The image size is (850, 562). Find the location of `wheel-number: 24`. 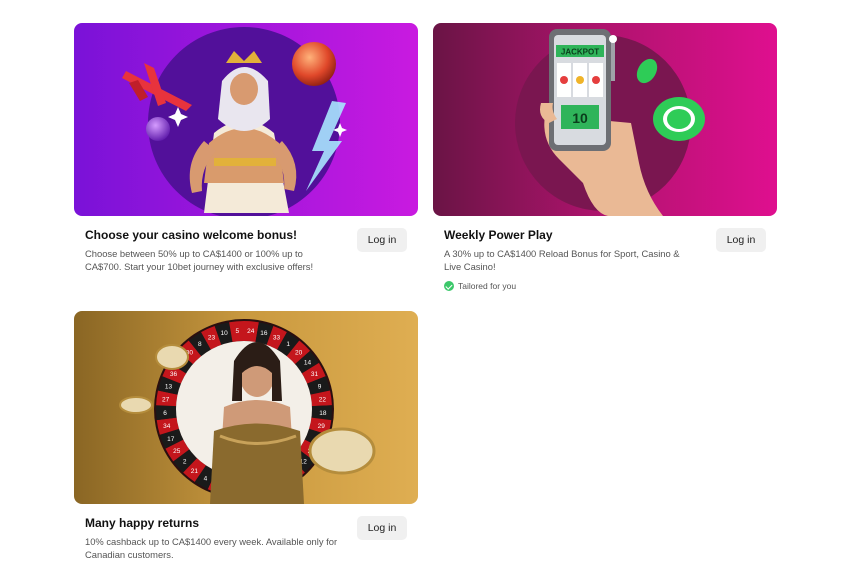

wheel-number: 24 is located at coordinates (251, 331).